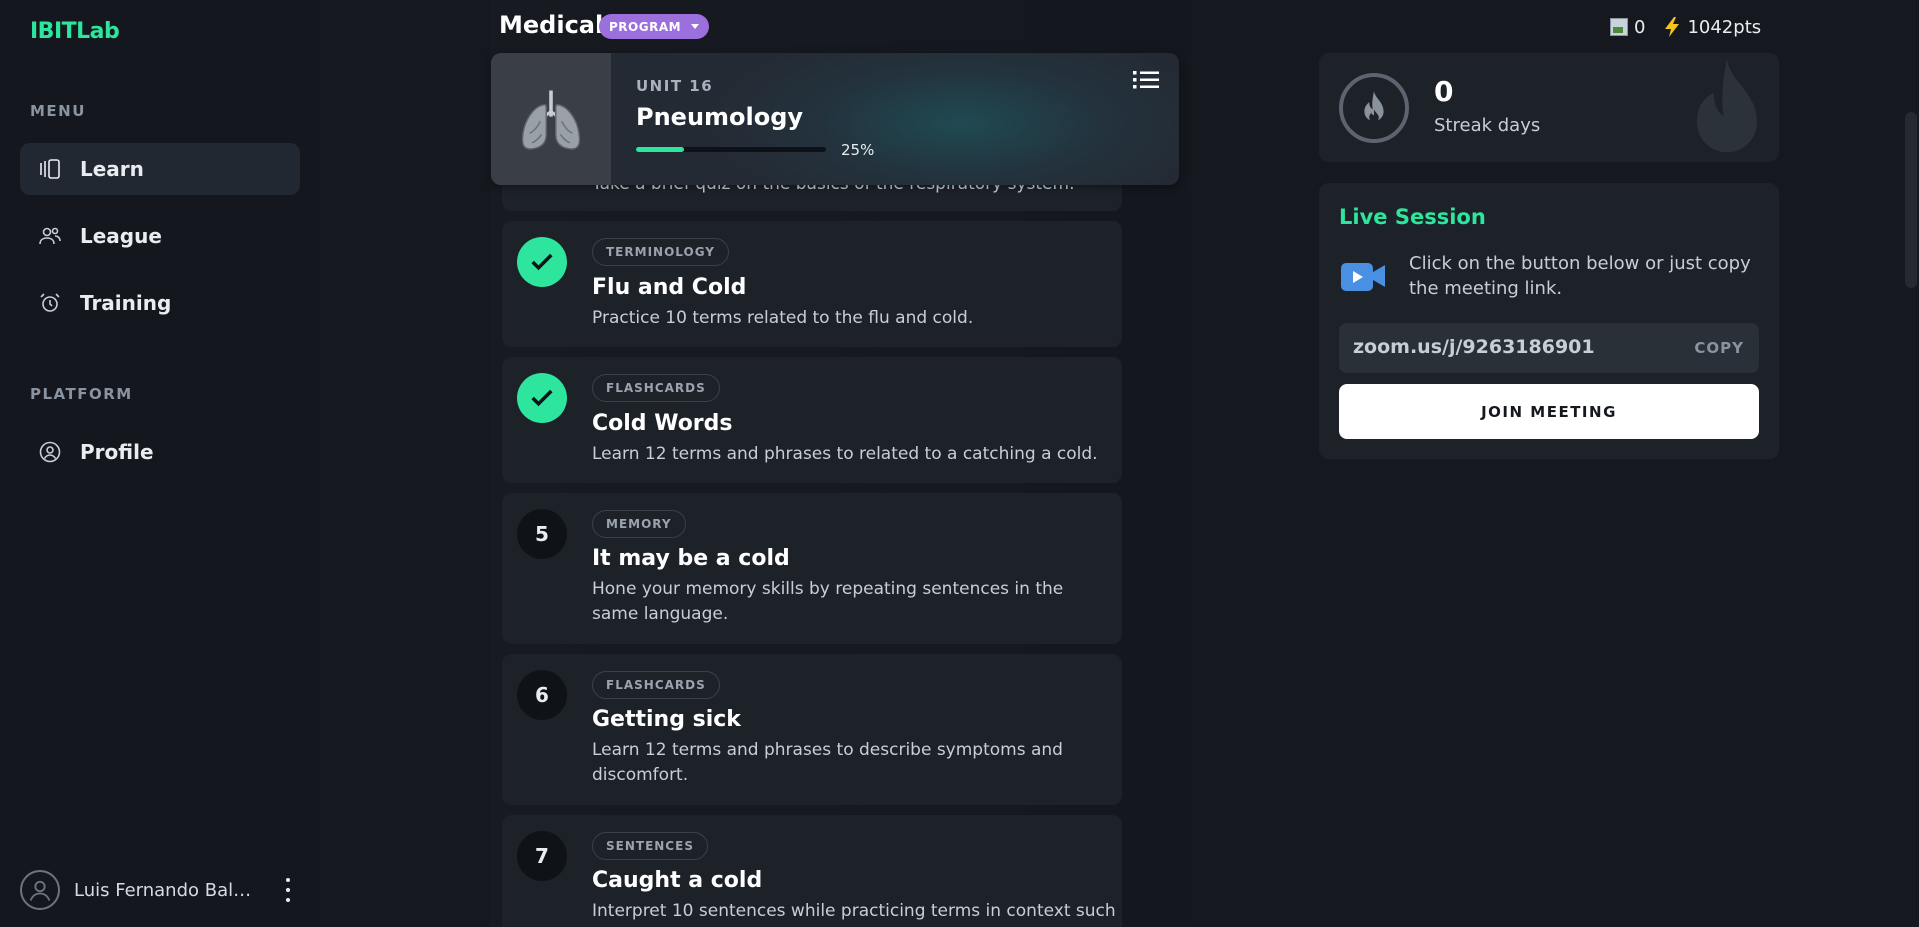 This screenshot has width=1919, height=927. Describe the element at coordinates (112, 169) in the screenshot. I see `sidebar-item-label: Learn` at that location.